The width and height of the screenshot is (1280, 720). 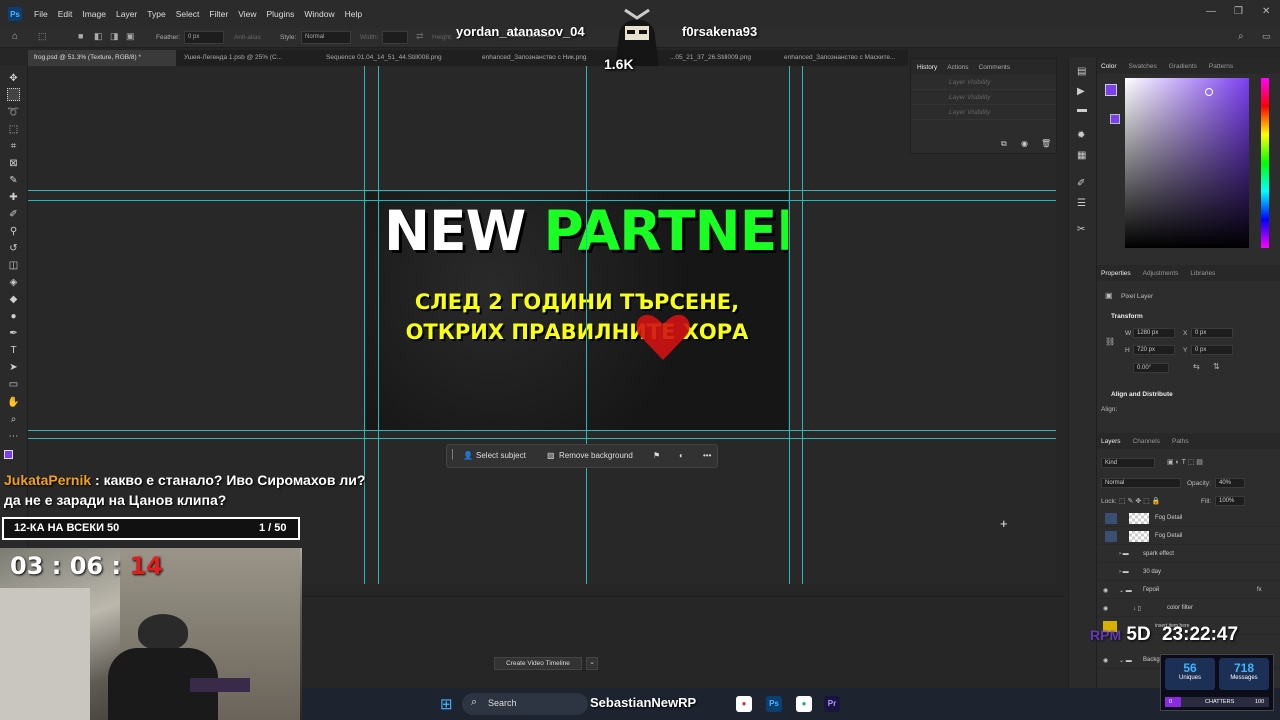 I want to click on tools-icon: ✂, so click(x=1081, y=229).